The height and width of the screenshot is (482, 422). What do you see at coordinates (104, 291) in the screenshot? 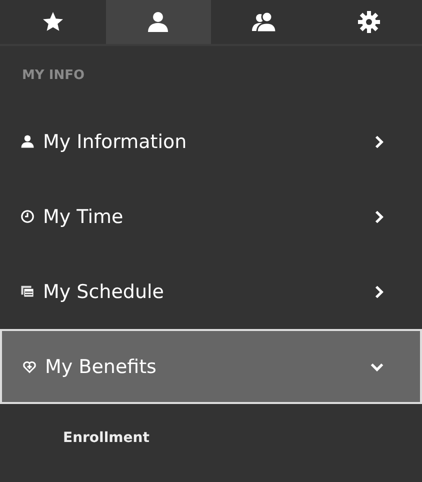
I see `menu-item-label: My Schedule` at bounding box center [104, 291].